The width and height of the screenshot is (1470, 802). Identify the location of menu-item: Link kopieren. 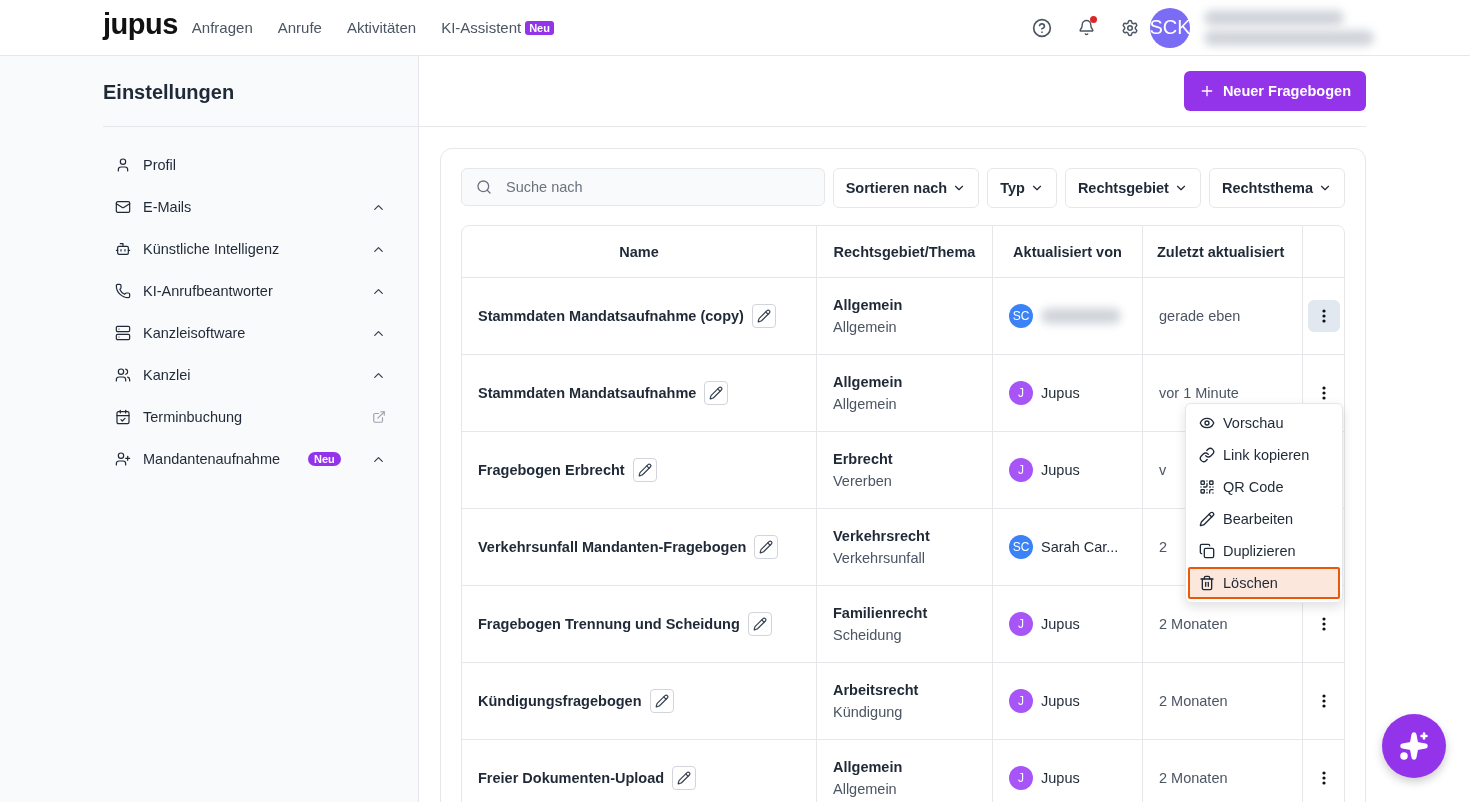
(1264, 455).